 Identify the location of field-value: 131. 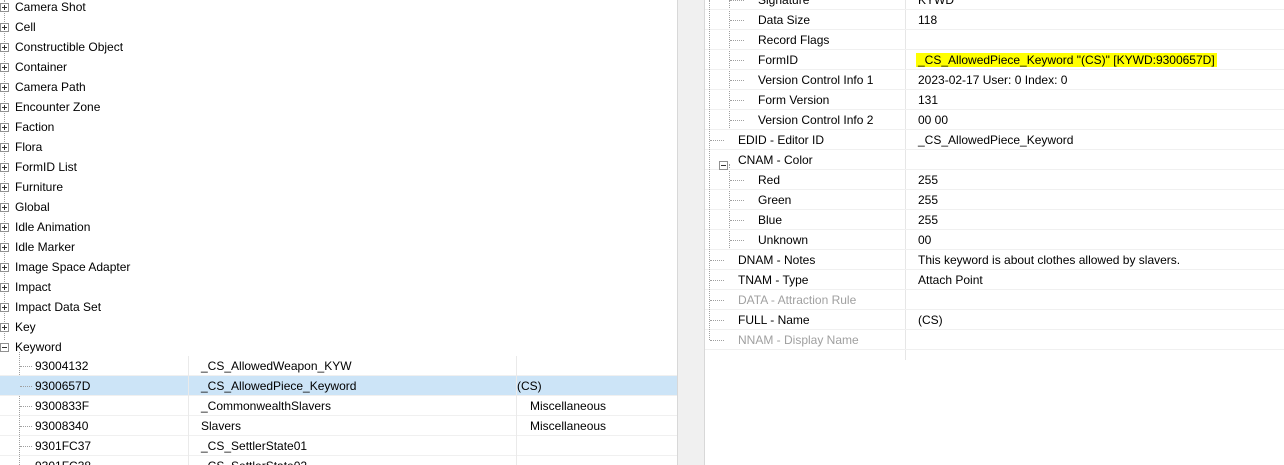
(928, 100).